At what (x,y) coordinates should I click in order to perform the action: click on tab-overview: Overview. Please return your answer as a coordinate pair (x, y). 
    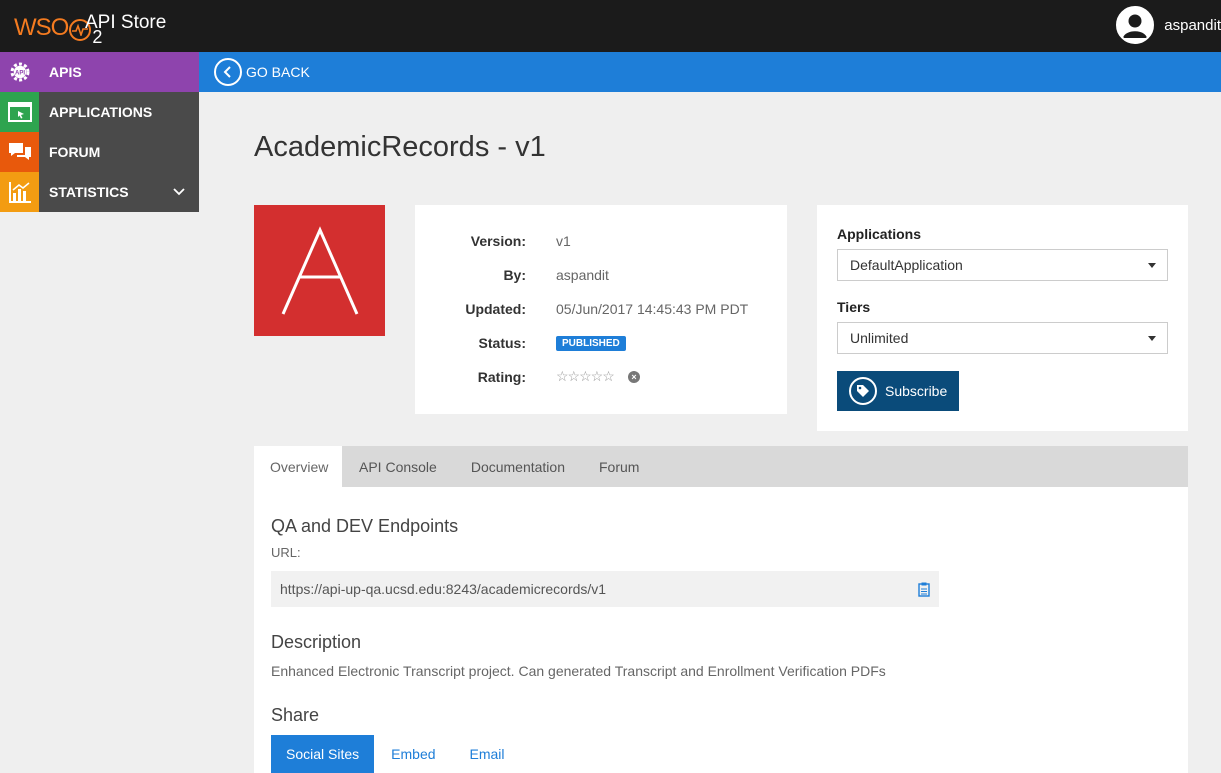
    Looking at the image, I should click on (298, 466).